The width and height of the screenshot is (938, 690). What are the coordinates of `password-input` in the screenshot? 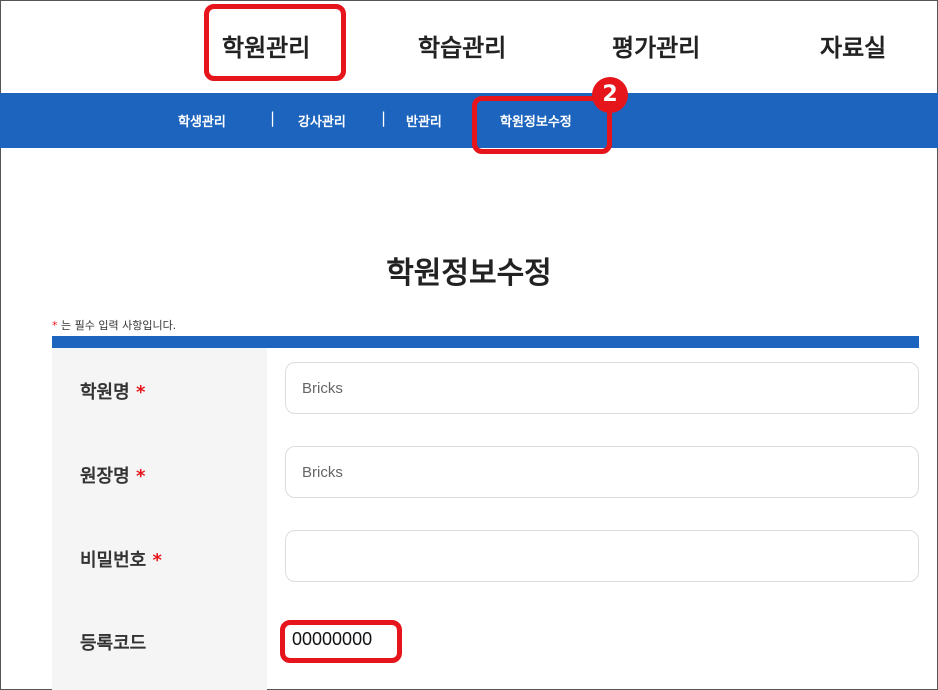 It's located at (602, 556).